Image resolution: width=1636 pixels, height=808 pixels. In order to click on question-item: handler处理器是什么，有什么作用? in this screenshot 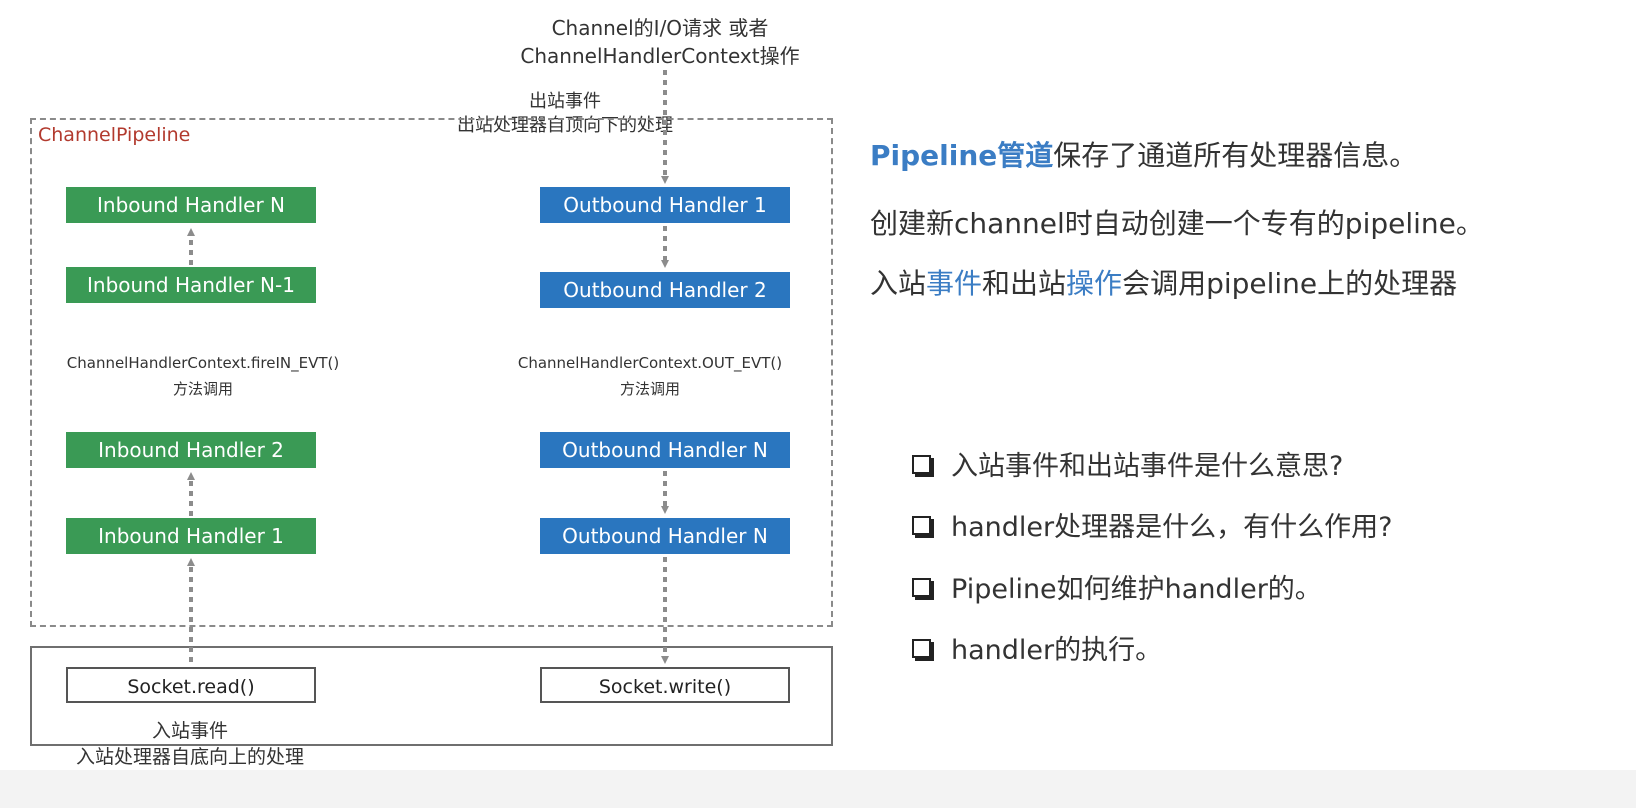, I will do `click(1152, 524)`.